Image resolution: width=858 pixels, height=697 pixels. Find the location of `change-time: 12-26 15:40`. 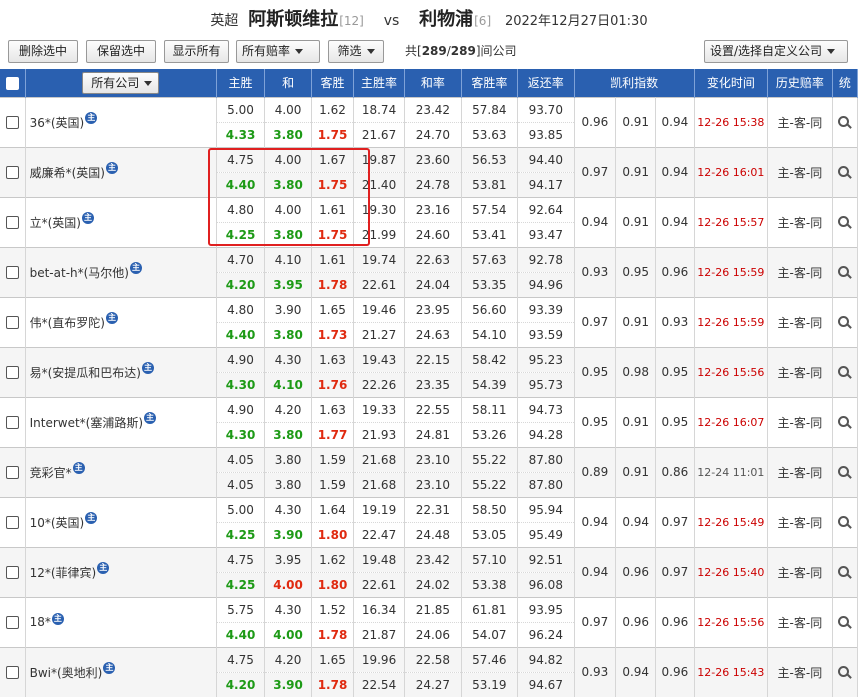

change-time: 12-26 15:40 is located at coordinates (731, 571).